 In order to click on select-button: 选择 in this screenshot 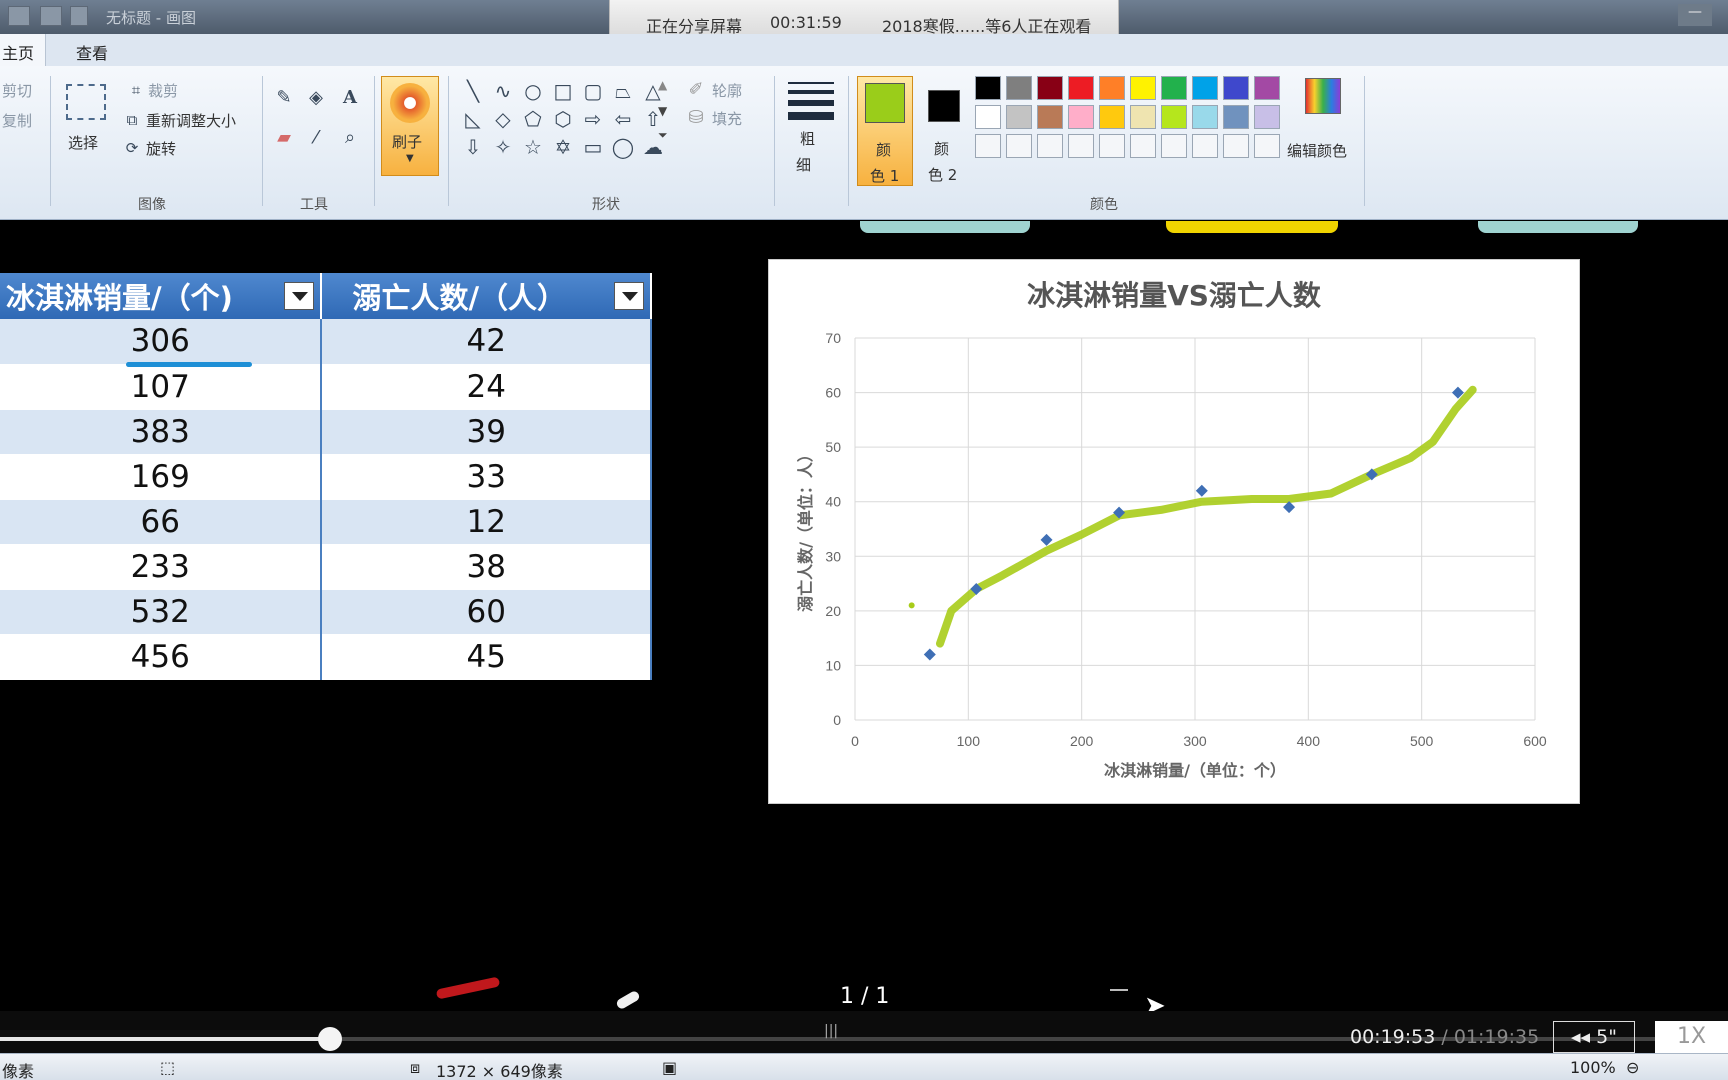, I will do `click(83, 142)`.